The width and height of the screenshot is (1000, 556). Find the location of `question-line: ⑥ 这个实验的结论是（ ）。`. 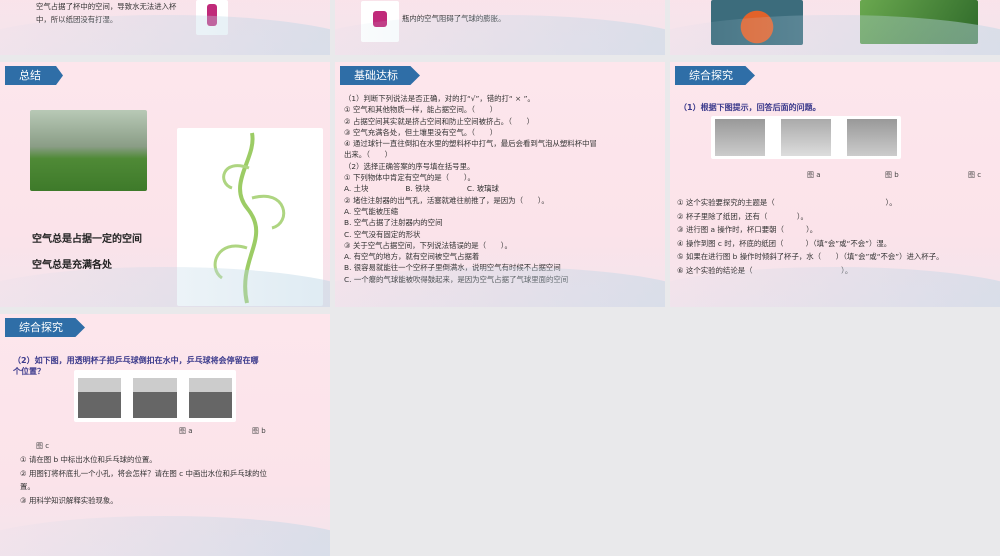

question-line: ⑥ 这个实验的结论是（ ）。 is located at coordinates (765, 270).